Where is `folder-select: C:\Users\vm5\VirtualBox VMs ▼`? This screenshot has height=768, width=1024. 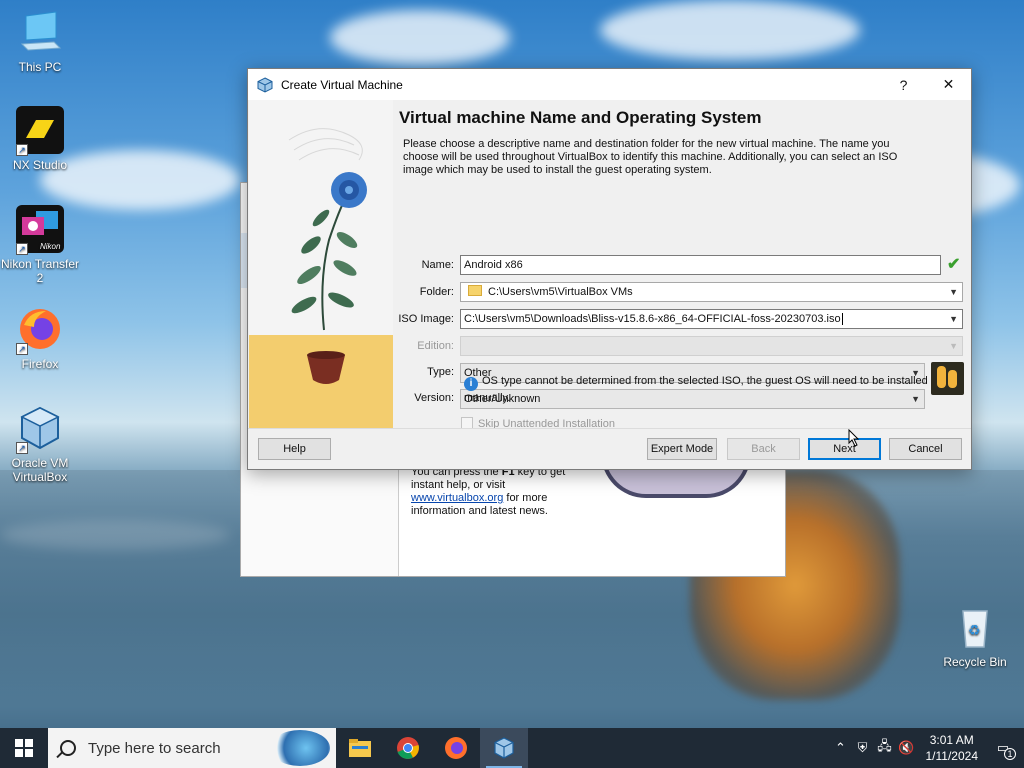 folder-select: C:\Users\vm5\VirtualBox VMs ▼ is located at coordinates (711, 292).